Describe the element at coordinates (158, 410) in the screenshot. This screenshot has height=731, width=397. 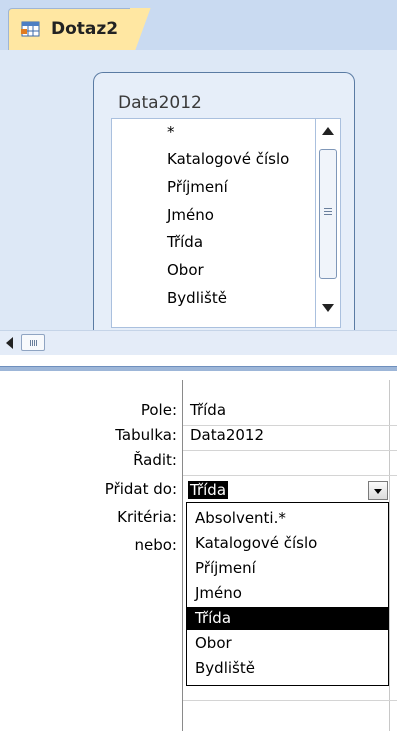
I see `row-label-field: Pole:` at that location.